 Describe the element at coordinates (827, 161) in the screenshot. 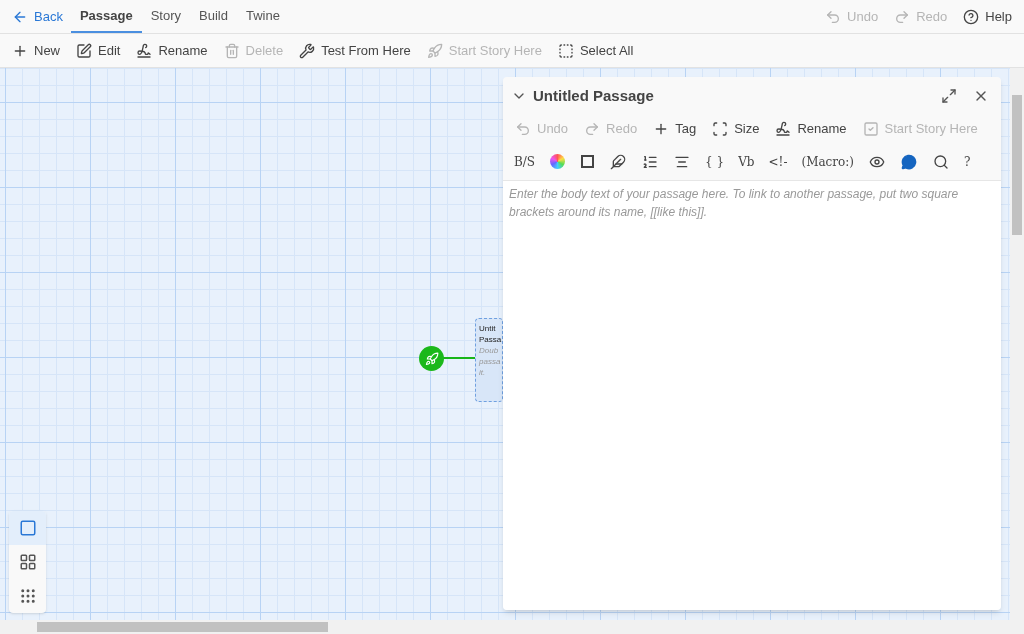

I see `format-button: (Macro:)` at that location.